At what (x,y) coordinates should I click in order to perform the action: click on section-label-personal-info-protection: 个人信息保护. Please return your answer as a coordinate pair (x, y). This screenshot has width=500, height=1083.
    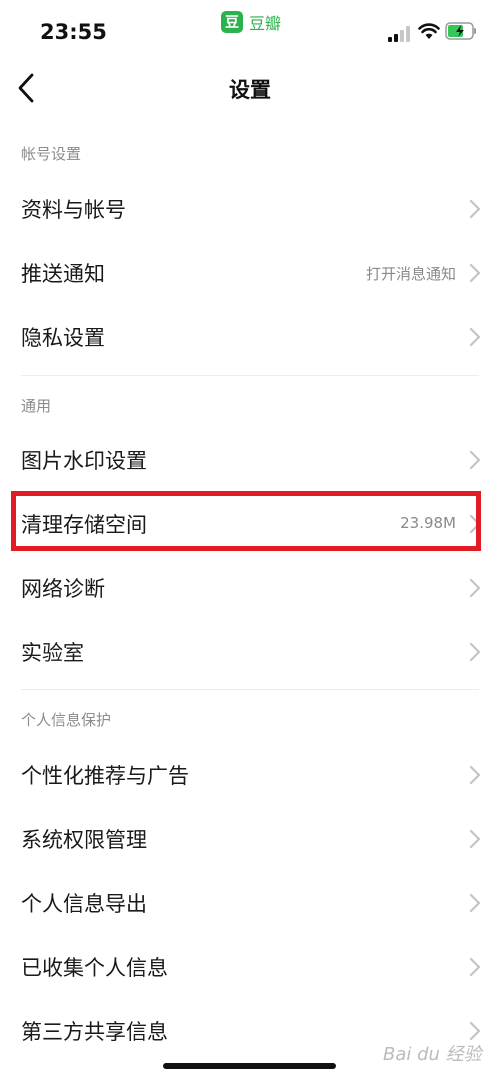
    Looking at the image, I should click on (66, 720).